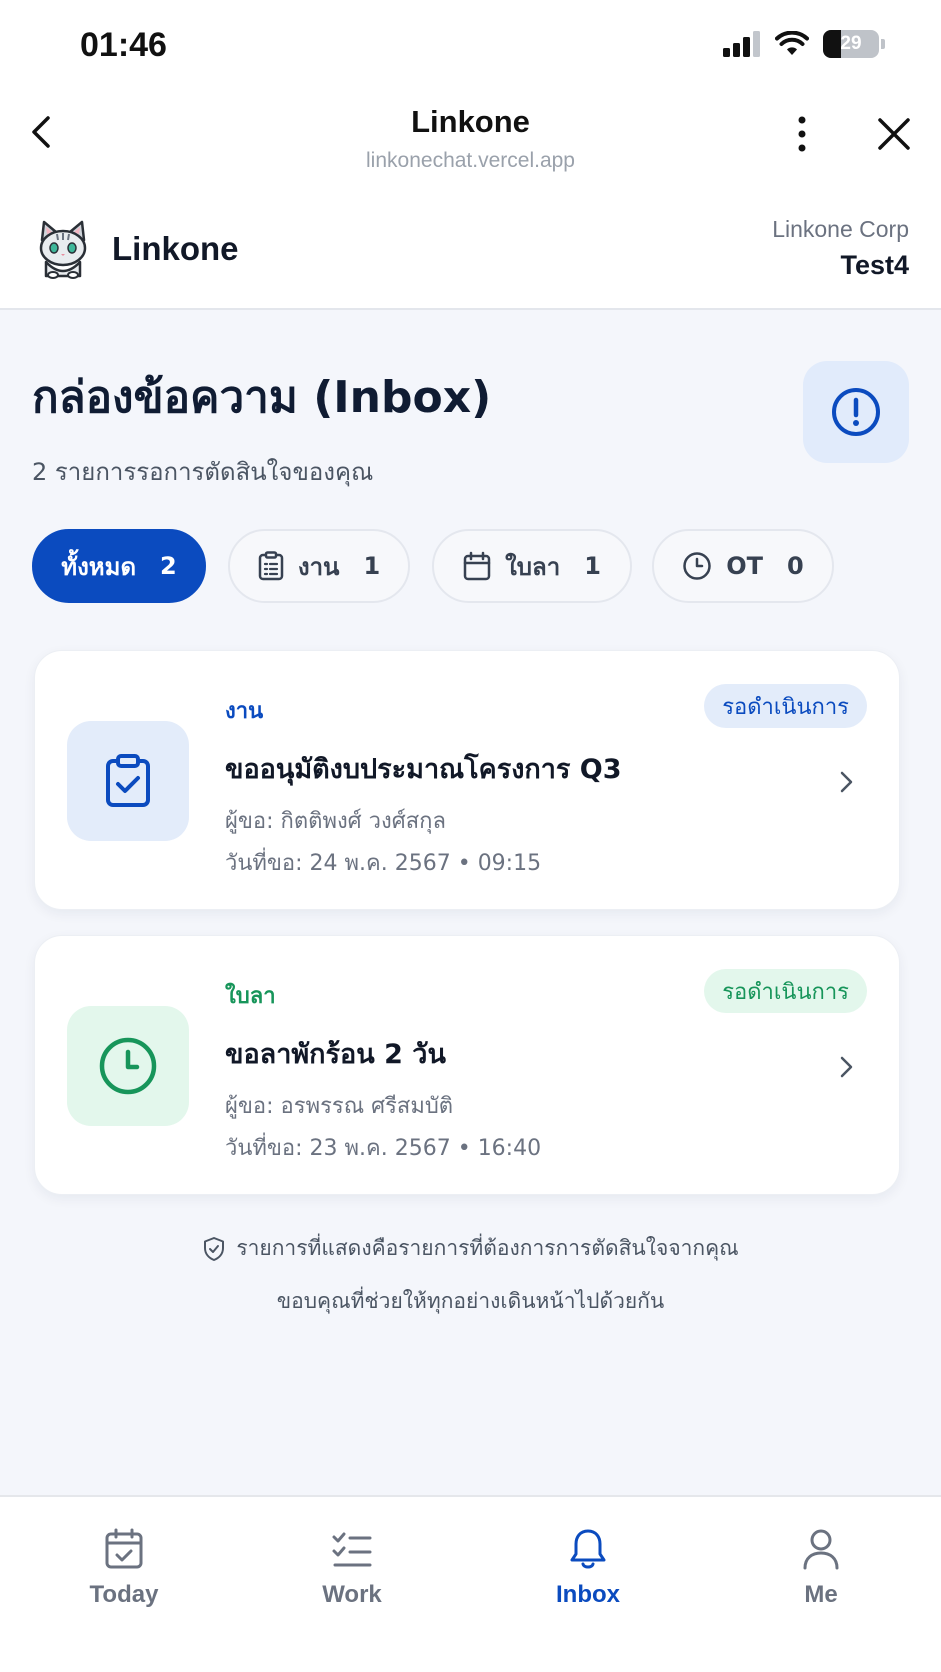 This screenshot has height=1672, width=941. Describe the element at coordinates (352, 1568) in the screenshot. I see `nav-work: Work` at that location.